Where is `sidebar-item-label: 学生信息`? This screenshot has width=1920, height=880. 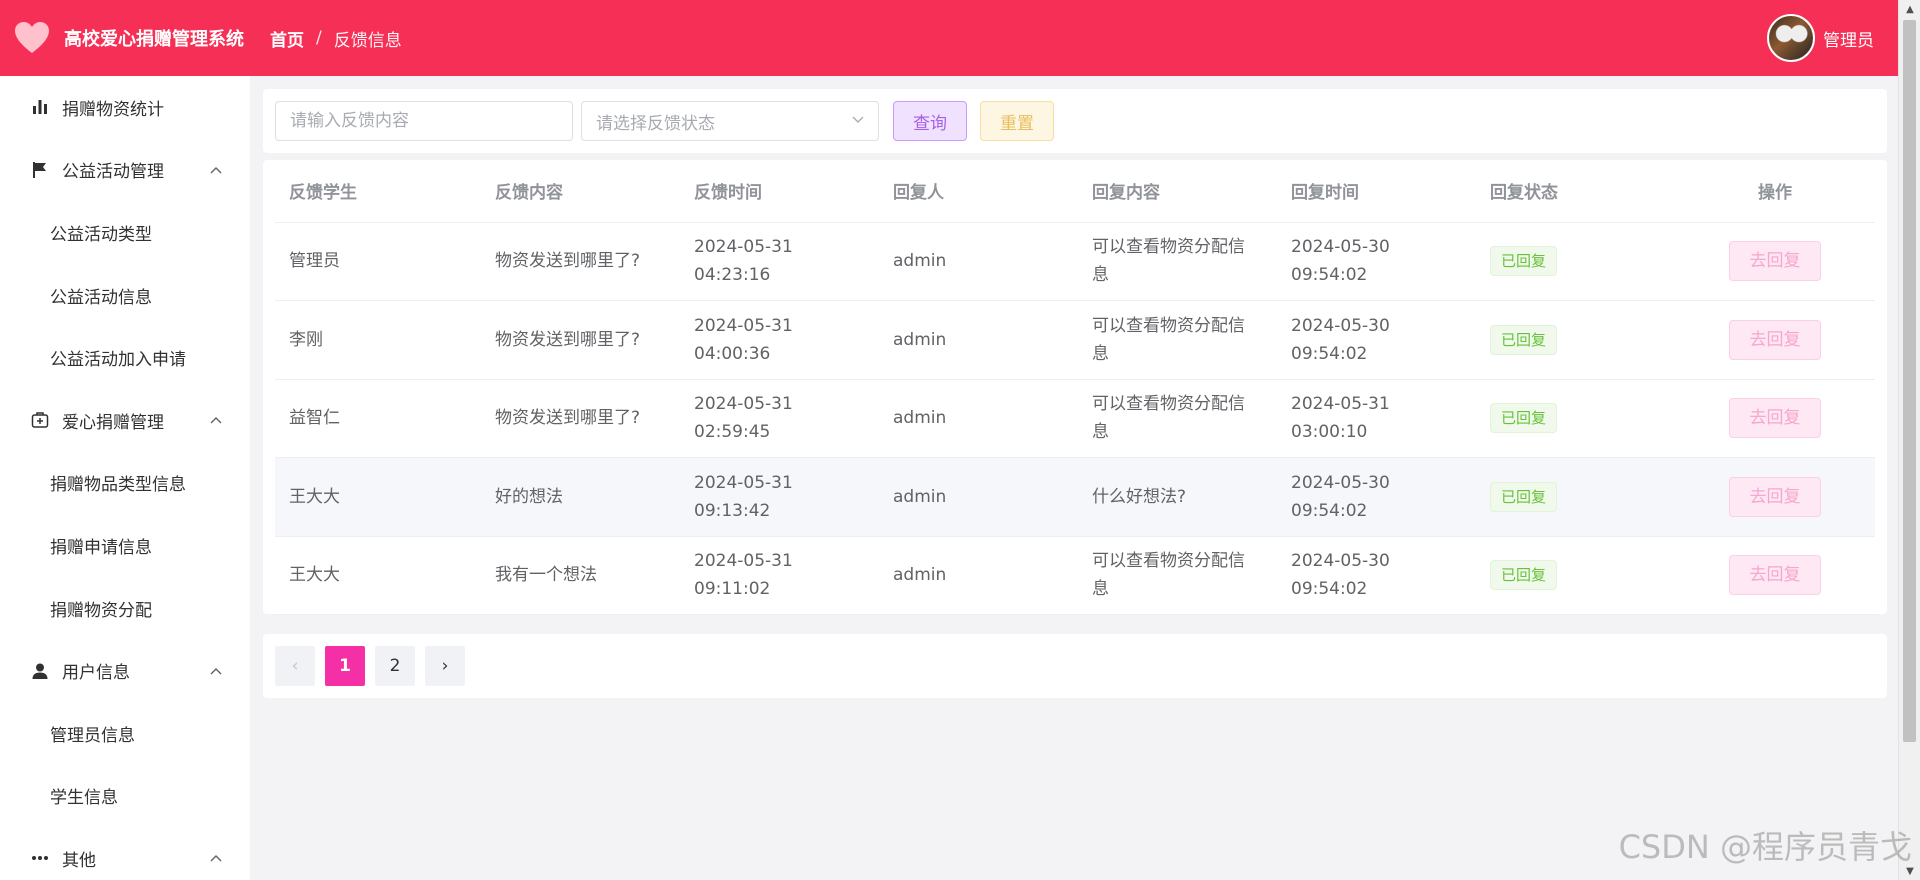 sidebar-item-label: 学生信息 is located at coordinates (84, 798).